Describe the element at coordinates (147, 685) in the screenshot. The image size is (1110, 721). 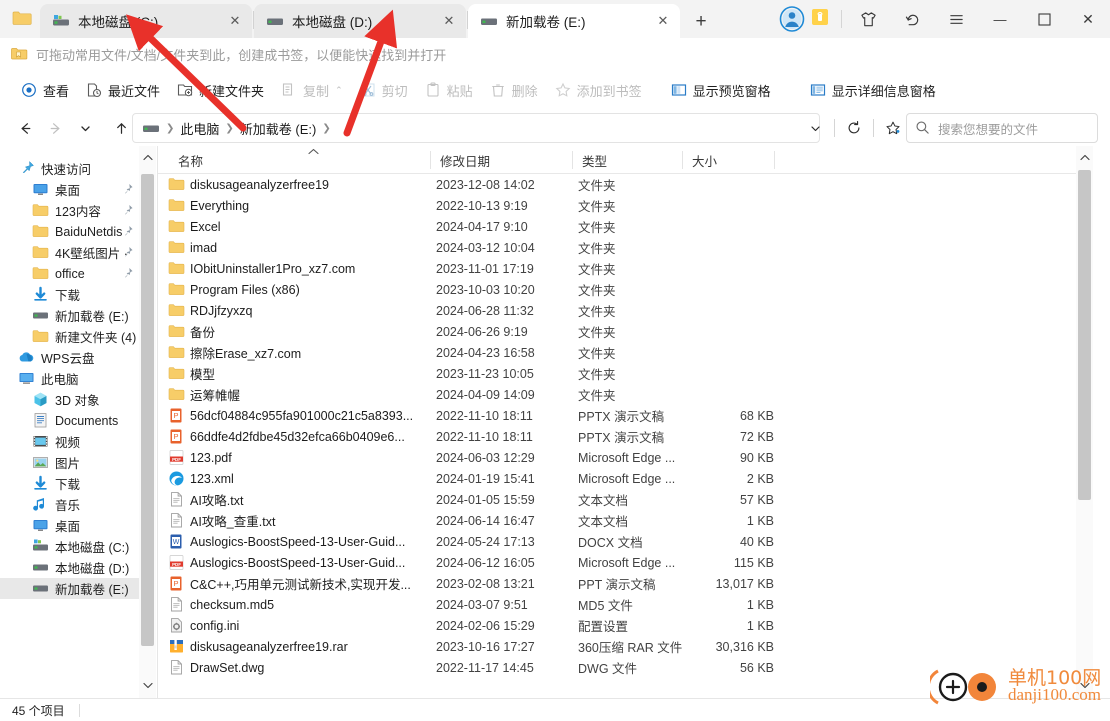
I see `scroll-down-icon` at that location.